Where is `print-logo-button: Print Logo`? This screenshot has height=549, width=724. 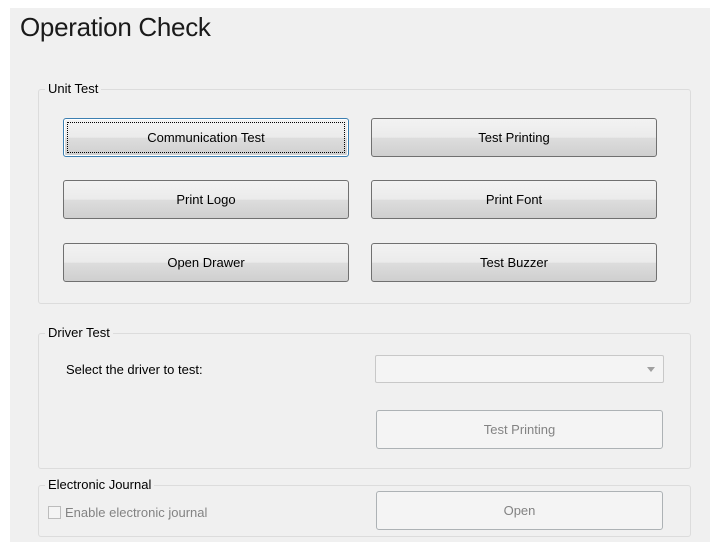 print-logo-button: Print Logo is located at coordinates (206, 199).